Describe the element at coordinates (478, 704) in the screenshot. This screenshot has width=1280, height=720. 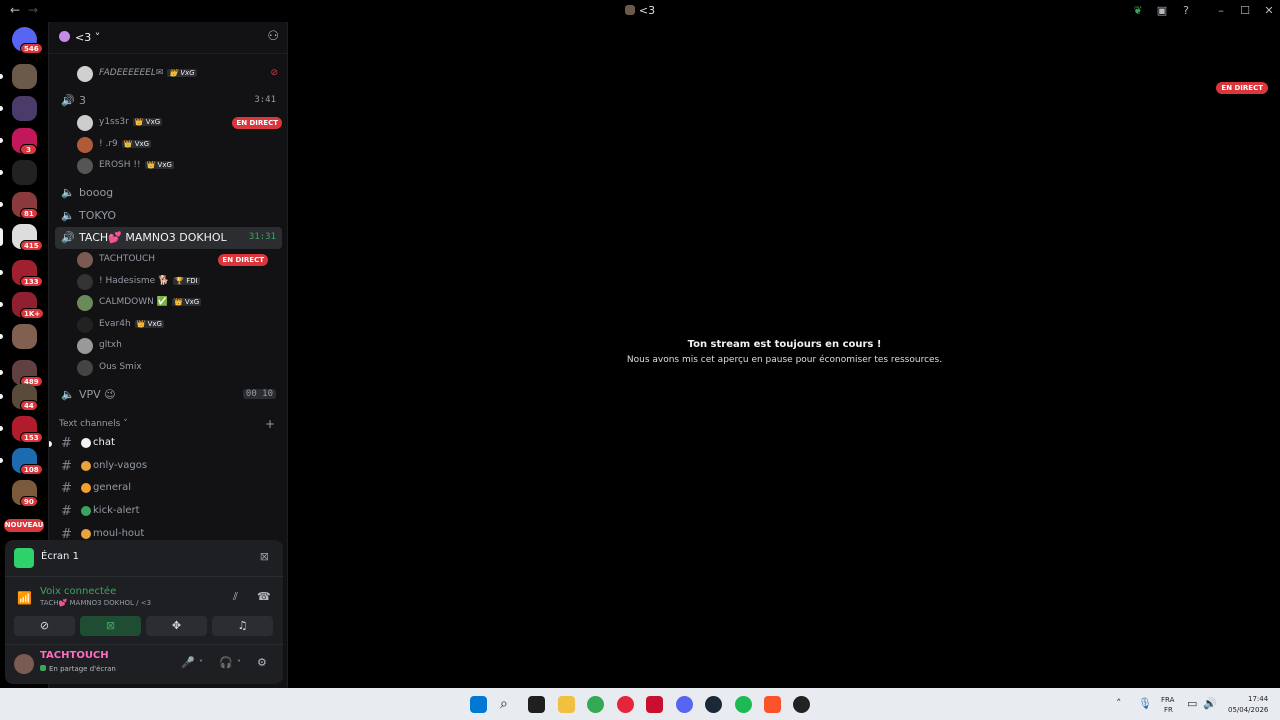
I see `windows-start-icon` at that location.